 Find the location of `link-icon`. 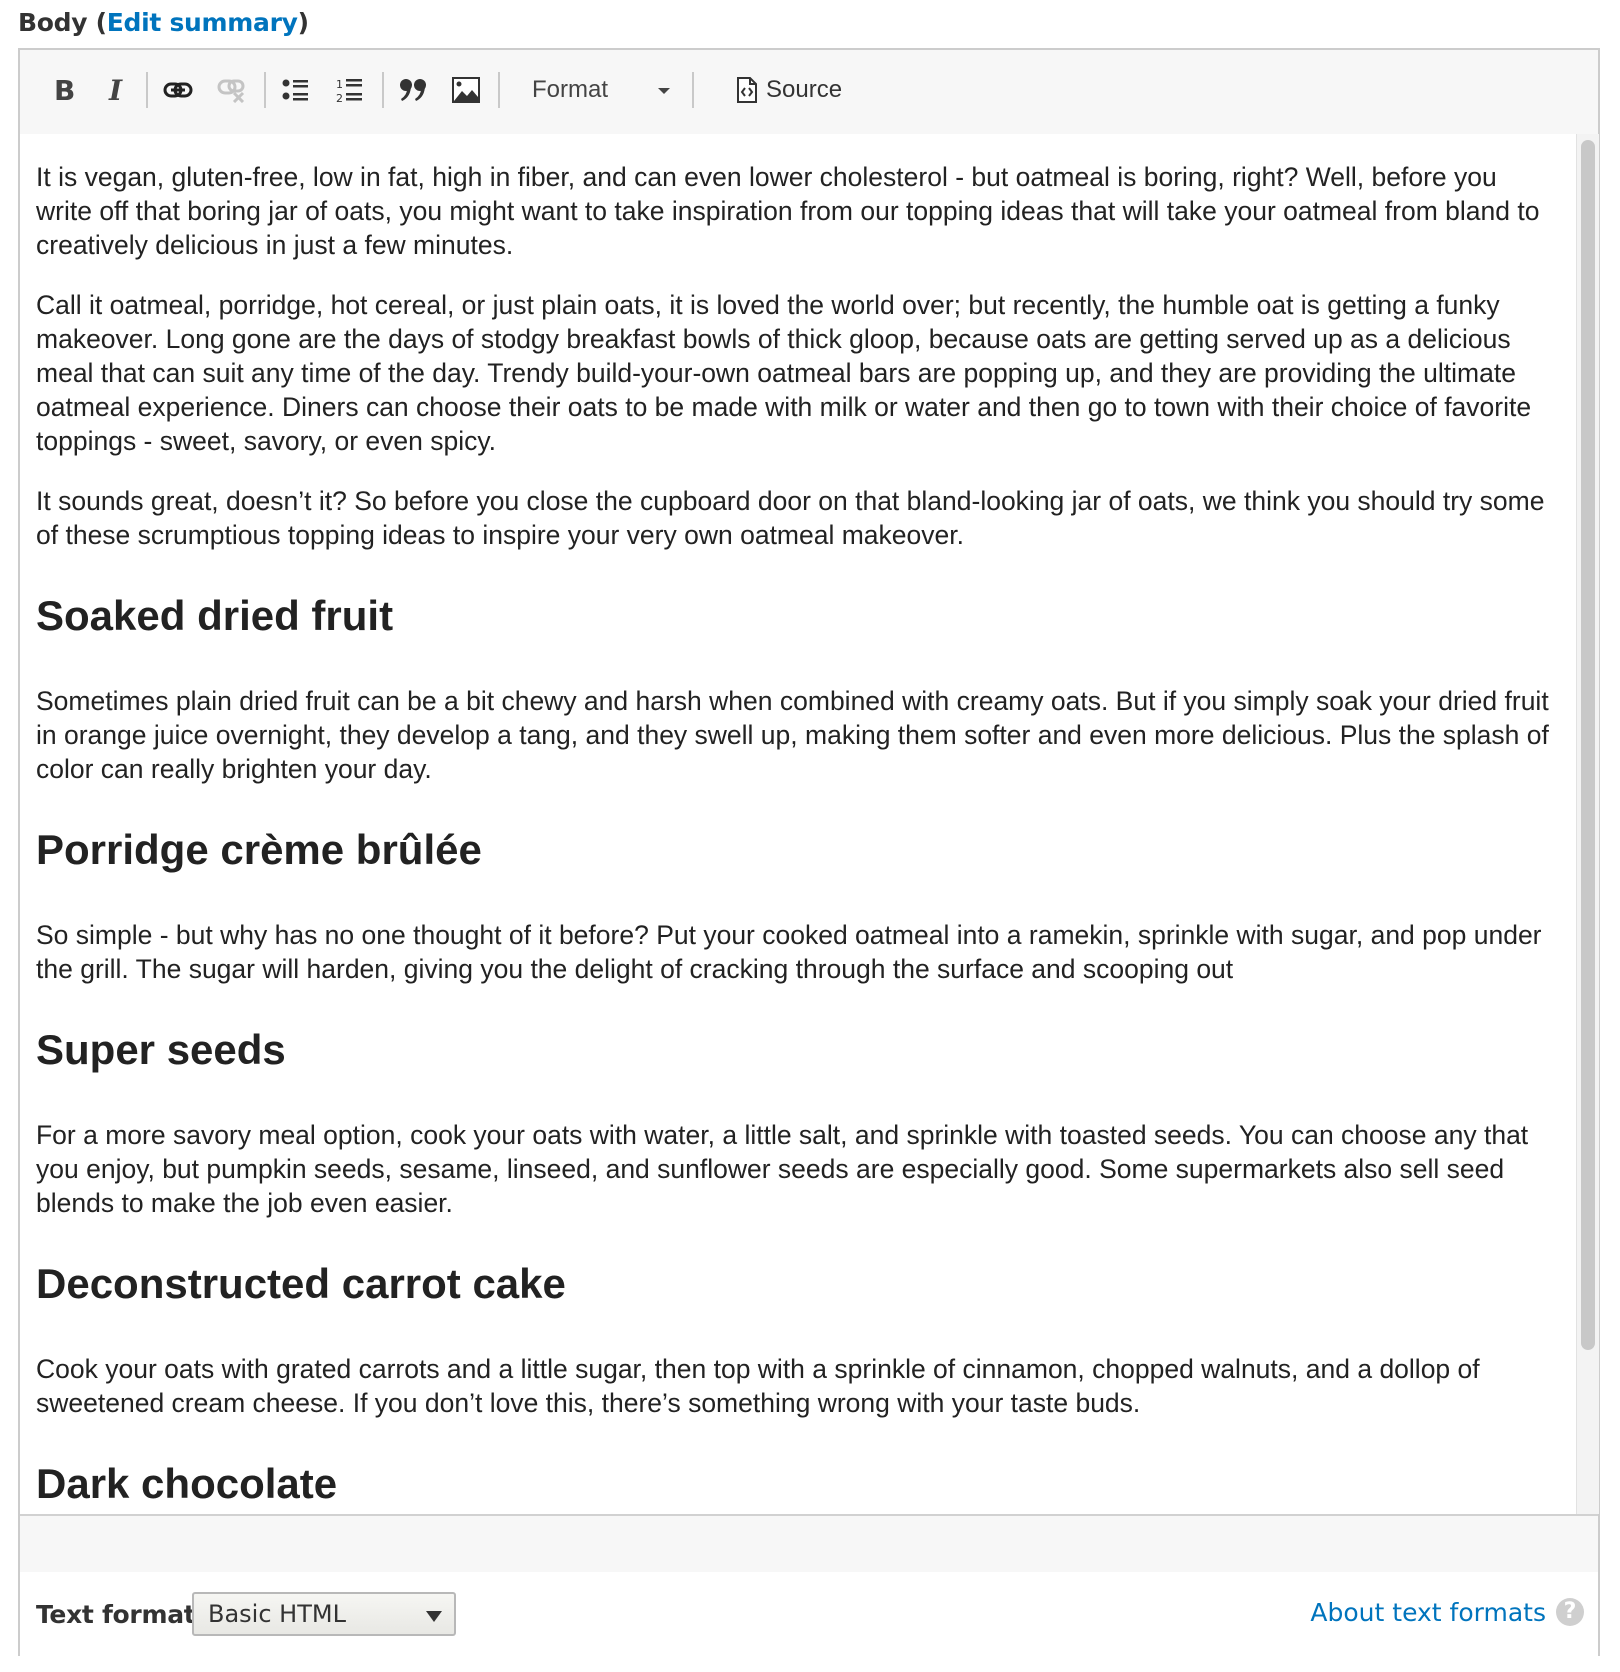

link-icon is located at coordinates (178, 90).